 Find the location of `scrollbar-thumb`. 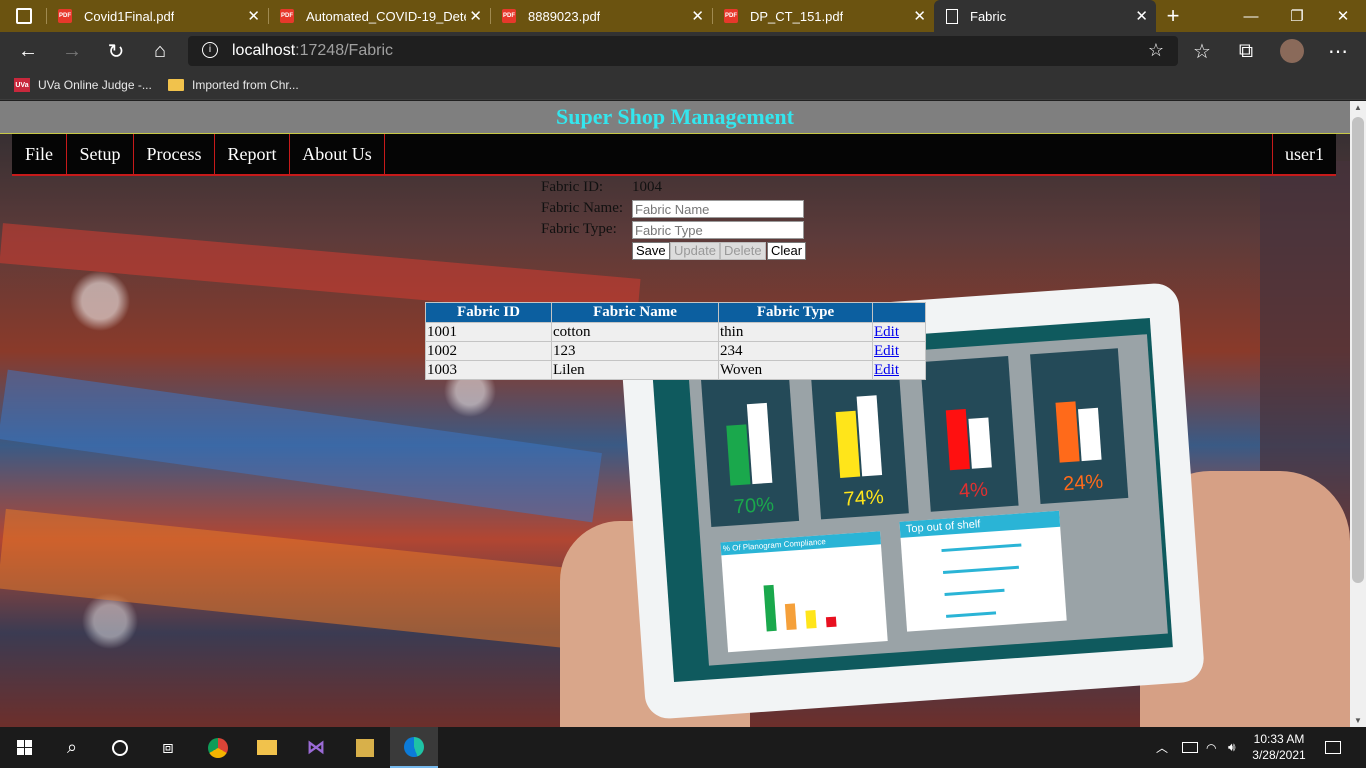

scrollbar-thumb is located at coordinates (1358, 350).